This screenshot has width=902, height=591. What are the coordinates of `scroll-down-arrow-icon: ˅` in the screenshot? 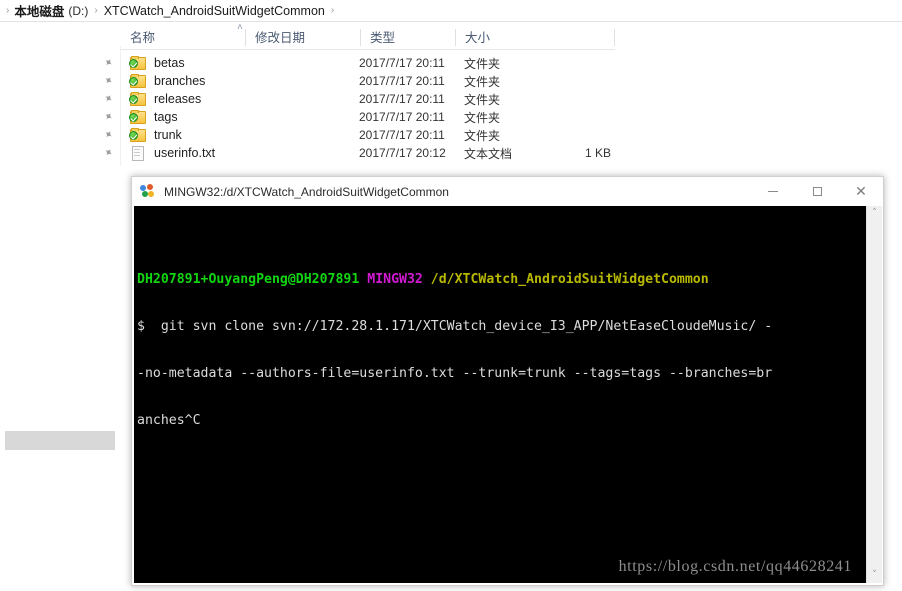 It's located at (874, 575).